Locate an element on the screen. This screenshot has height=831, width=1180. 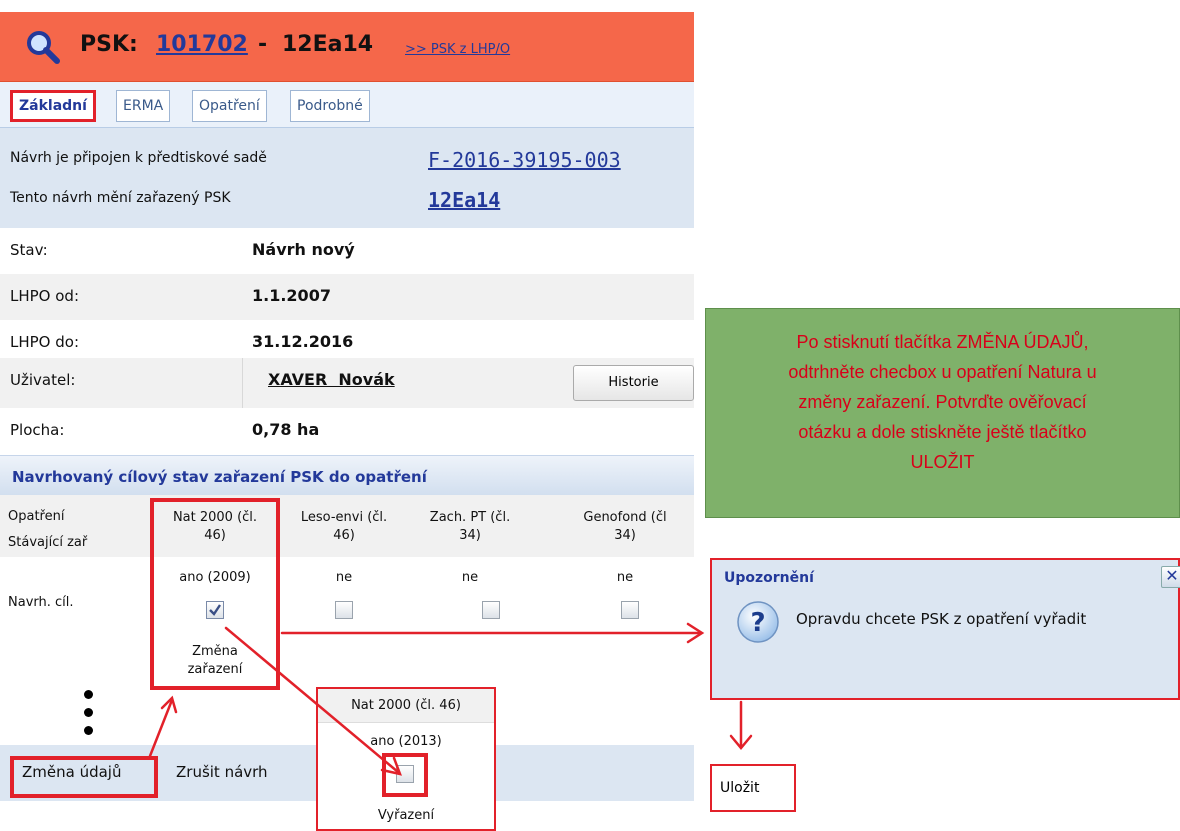
info-label: Uživatel: is located at coordinates (43, 380).